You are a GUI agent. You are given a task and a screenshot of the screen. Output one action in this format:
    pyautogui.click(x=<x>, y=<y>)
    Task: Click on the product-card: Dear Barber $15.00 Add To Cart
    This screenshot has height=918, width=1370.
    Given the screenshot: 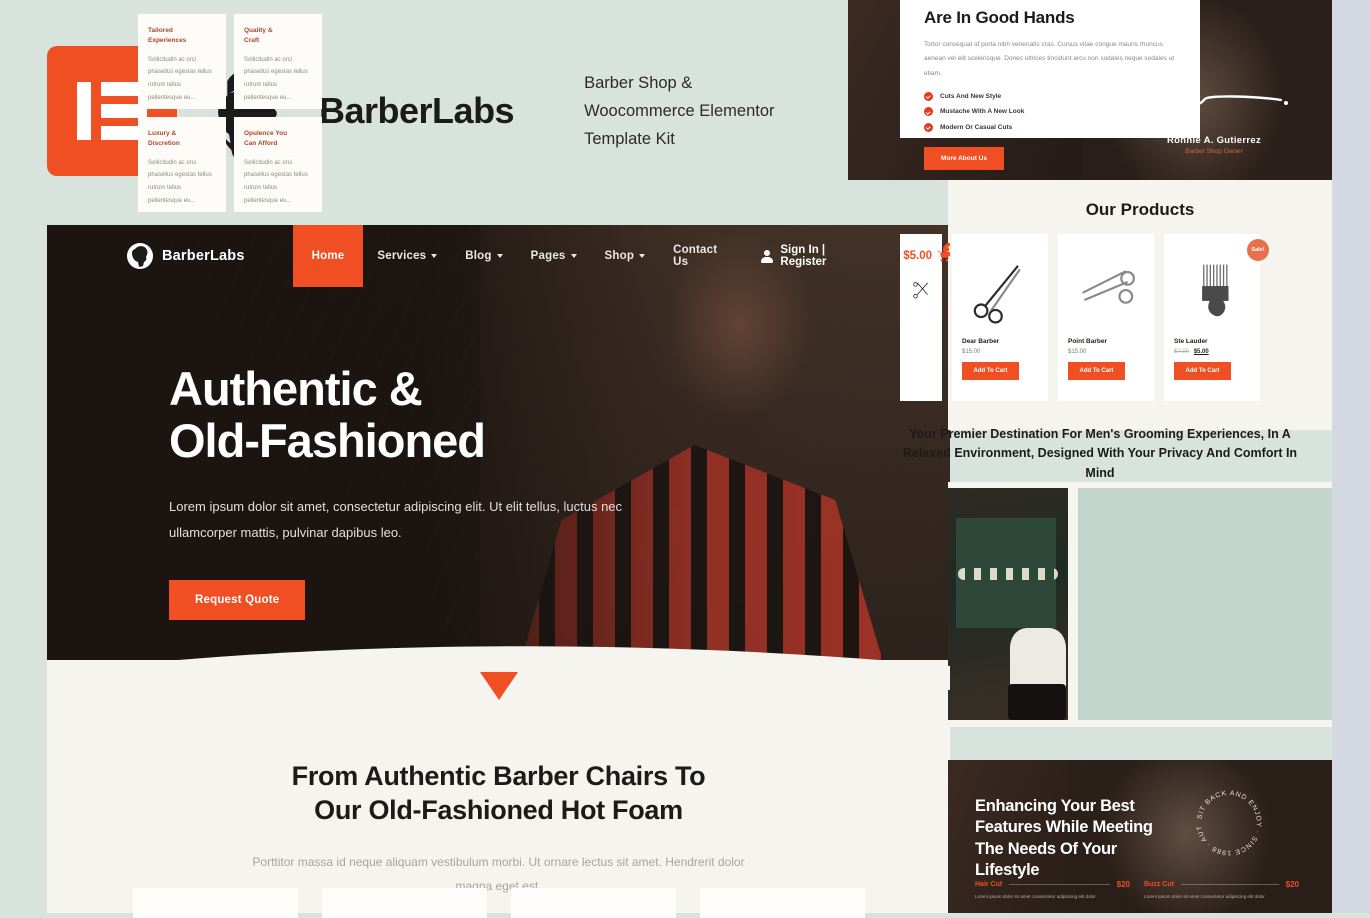 What is the action you would take?
    pyautogui.click(x=1000, y=317)
    